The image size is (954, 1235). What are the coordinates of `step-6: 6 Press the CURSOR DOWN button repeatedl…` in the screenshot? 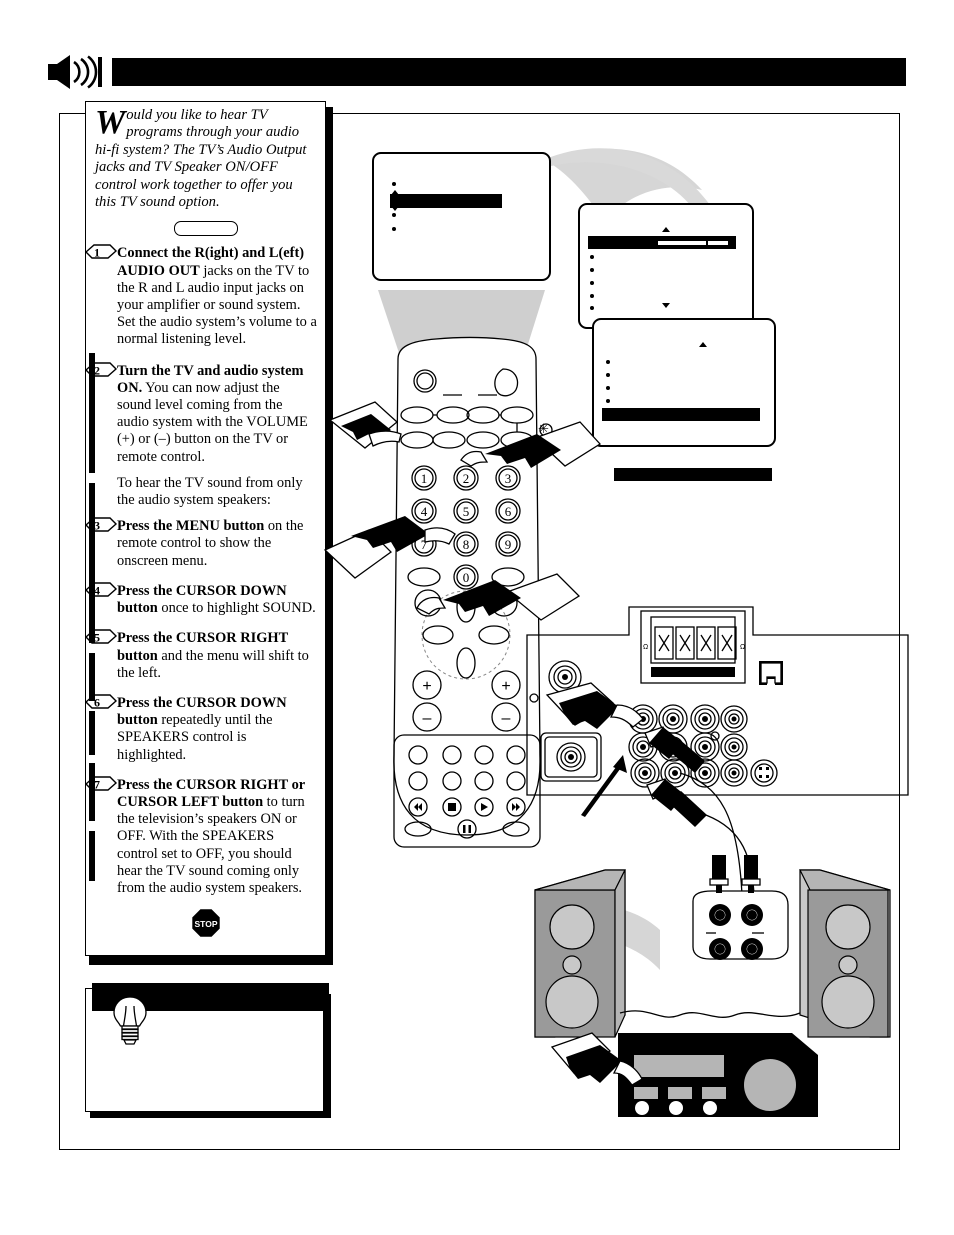 It's located at (200, 729).